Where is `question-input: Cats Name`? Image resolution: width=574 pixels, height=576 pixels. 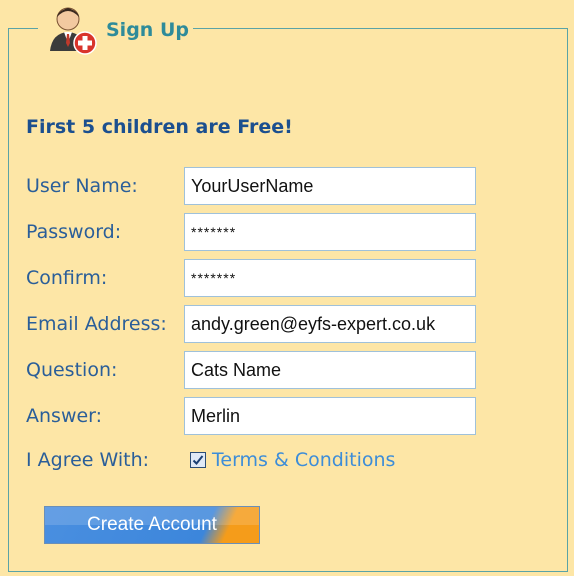 question-input: Cats Name is located at coordinates (330, 370).